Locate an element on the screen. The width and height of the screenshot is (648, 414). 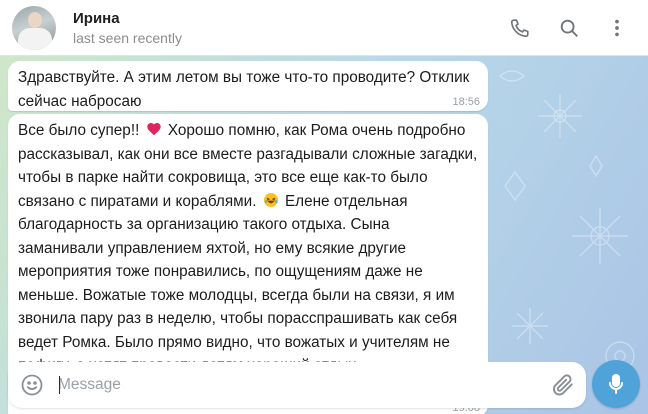
voice-record-button is located at coordinates (616, 384).